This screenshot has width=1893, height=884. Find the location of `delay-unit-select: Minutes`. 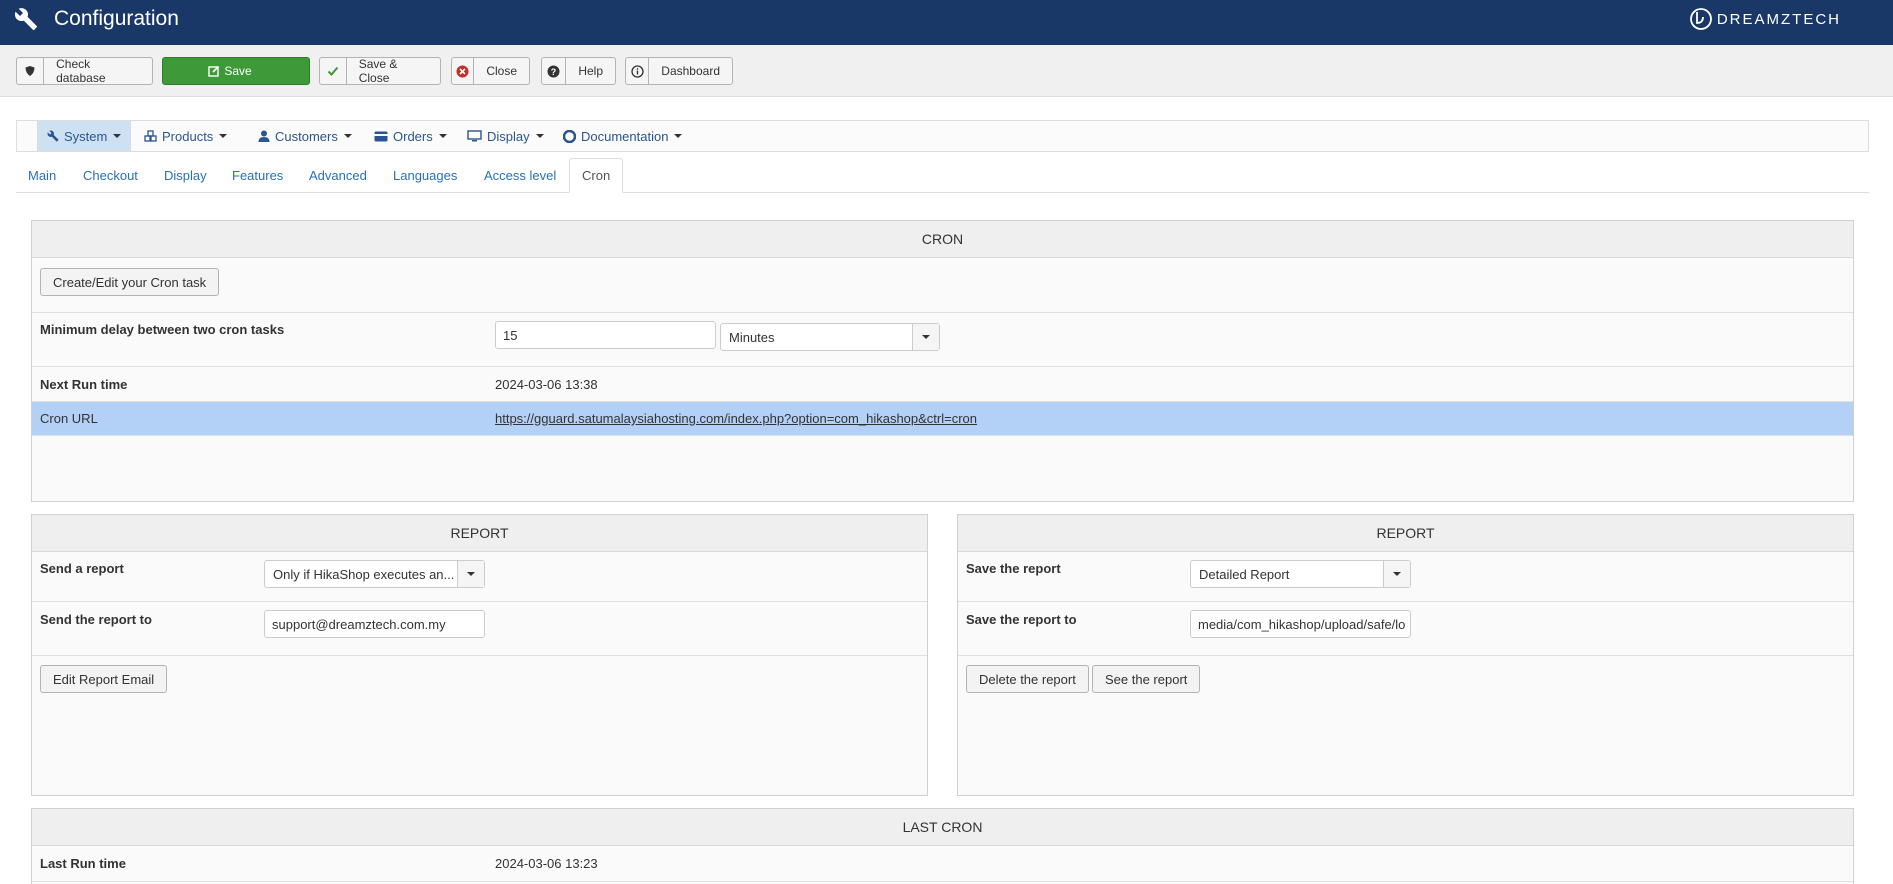

delay-unit-select: Minutes is located at coordinates (830, 337).